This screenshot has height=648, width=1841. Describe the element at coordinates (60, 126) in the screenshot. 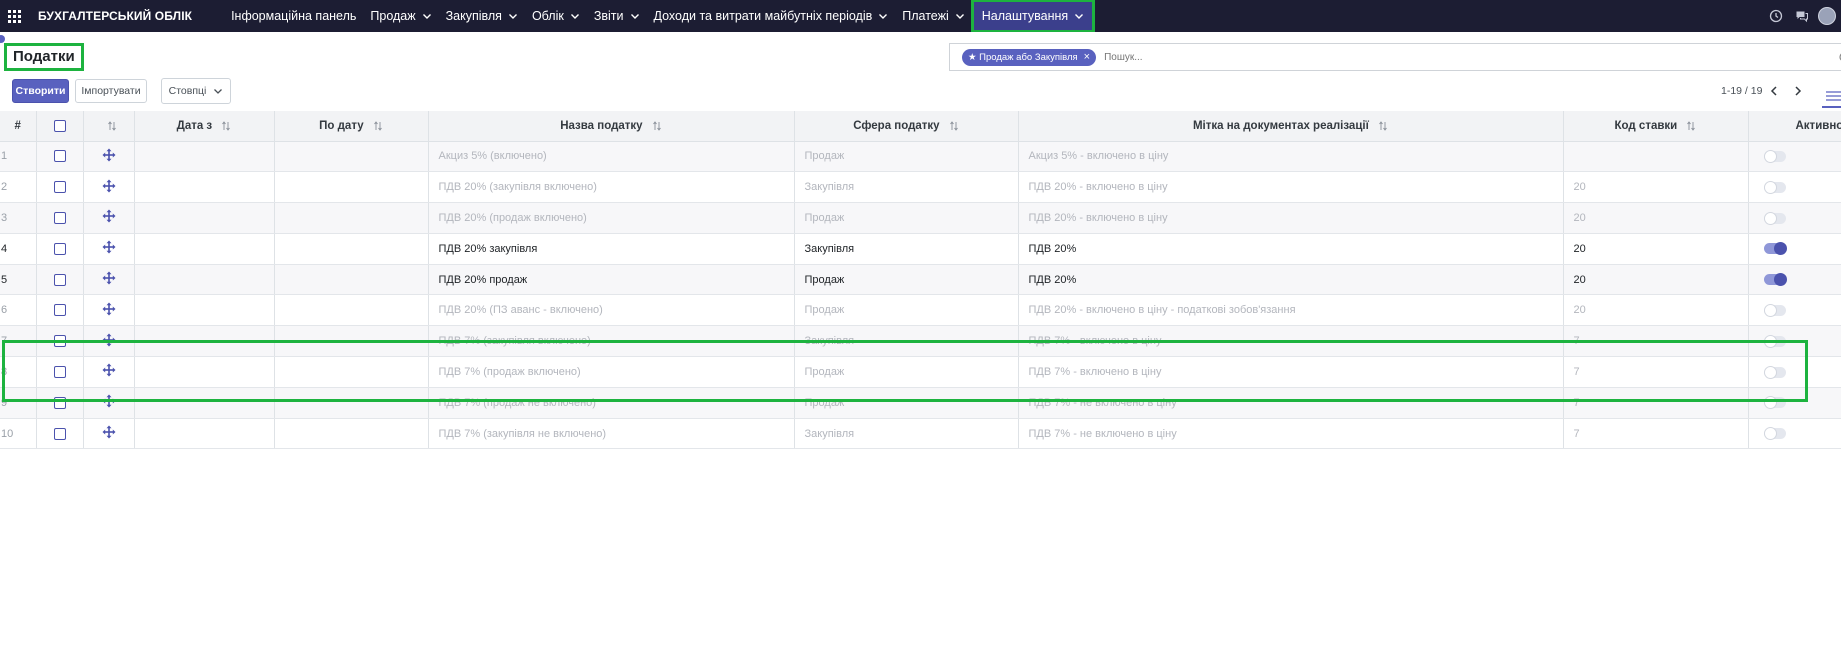

I see `col-select-all` at that location.